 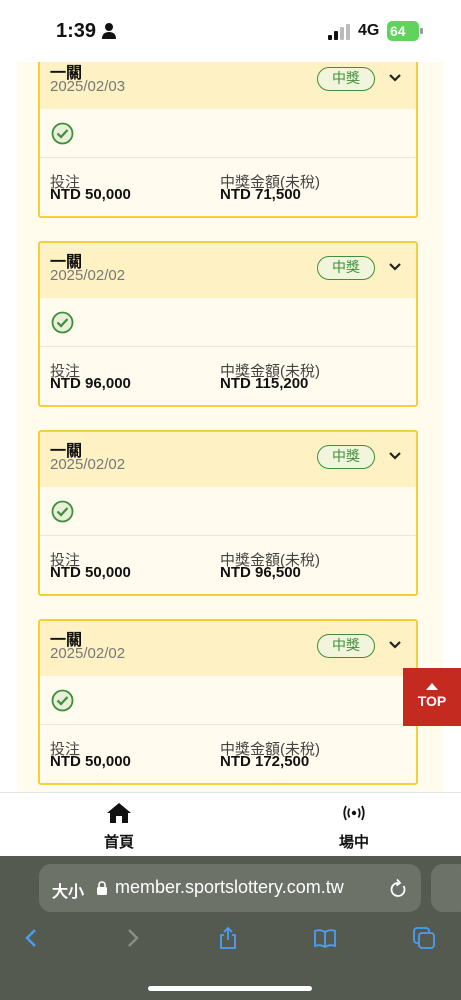 I want to click on nav-item-live: 場中, so click(x=354, y=825).